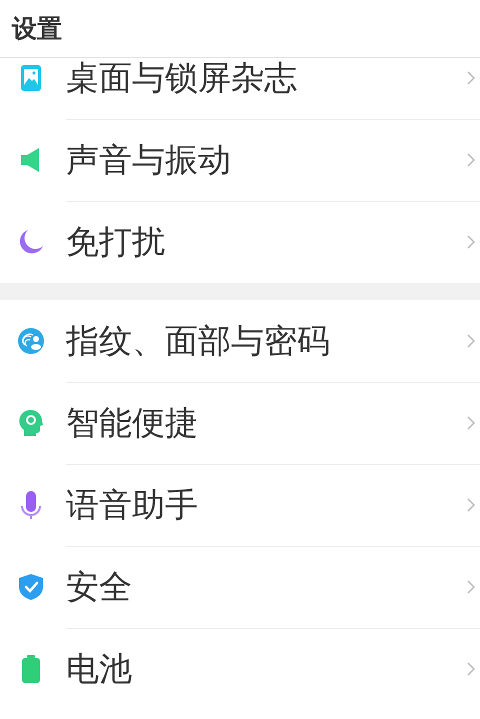  What do you see at coordinates (31, 242) in the screenshot?
I see `moon-icon` at bounding box center [31, 242].